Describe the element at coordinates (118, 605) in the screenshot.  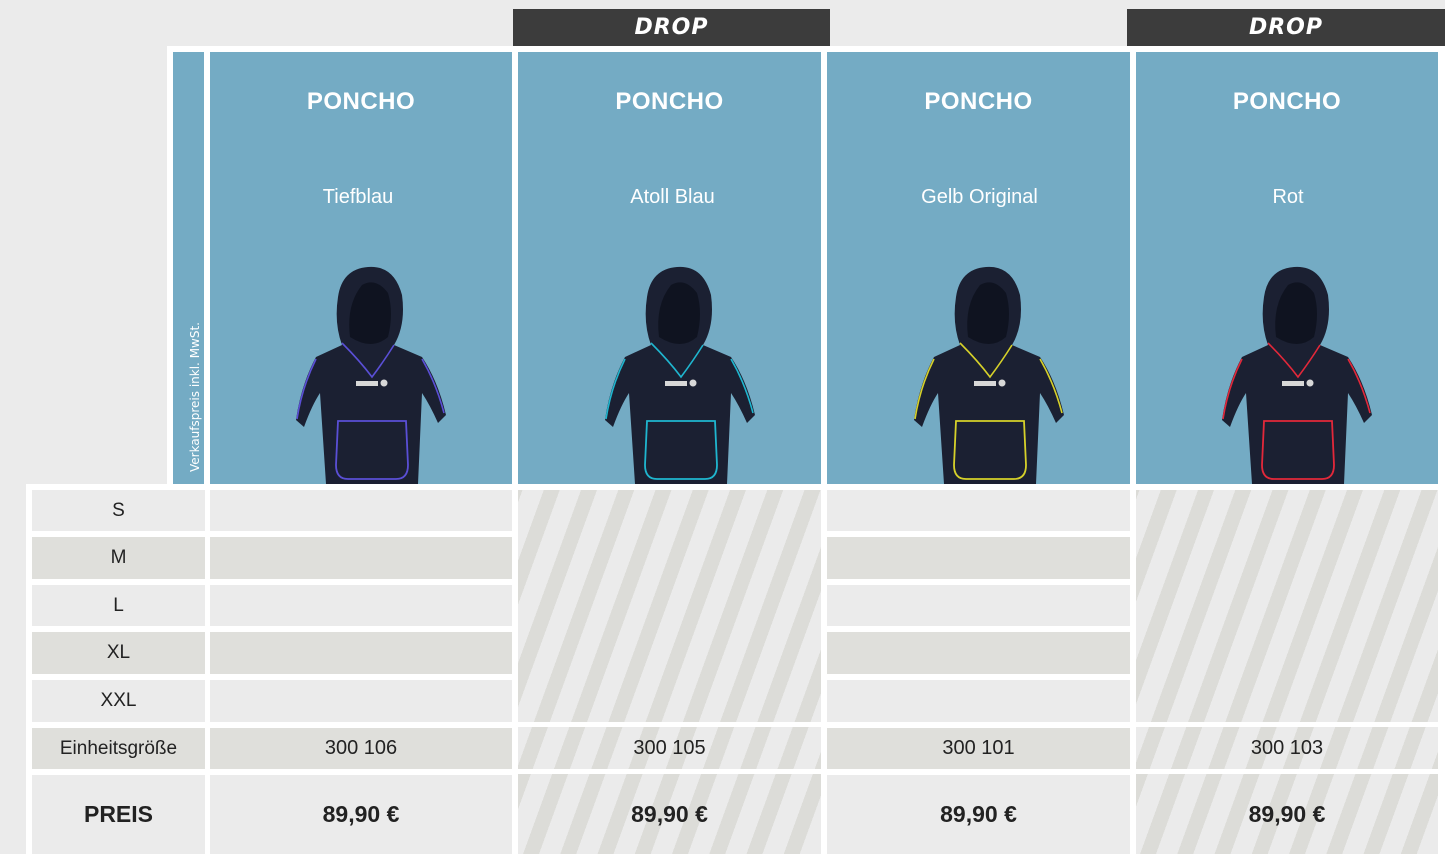
I see `size-label-l: L` at that location.